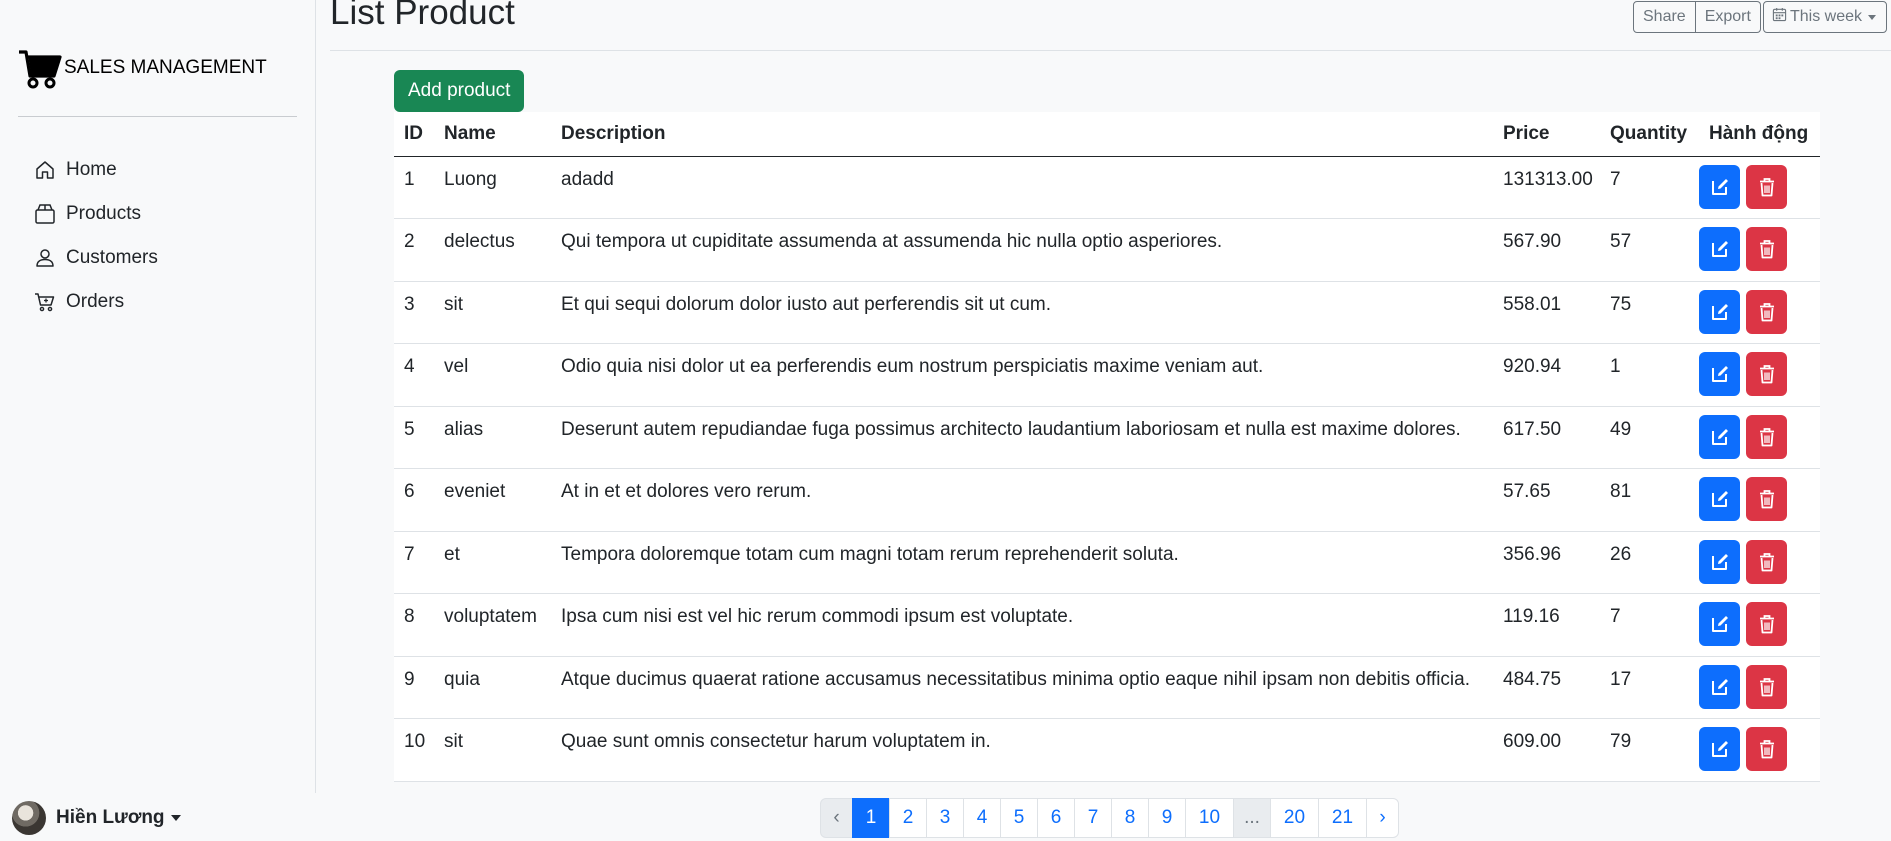 This screenshot has width=1891, height=841. I want to click on cell-quantity: 49, so click(1649, 437).